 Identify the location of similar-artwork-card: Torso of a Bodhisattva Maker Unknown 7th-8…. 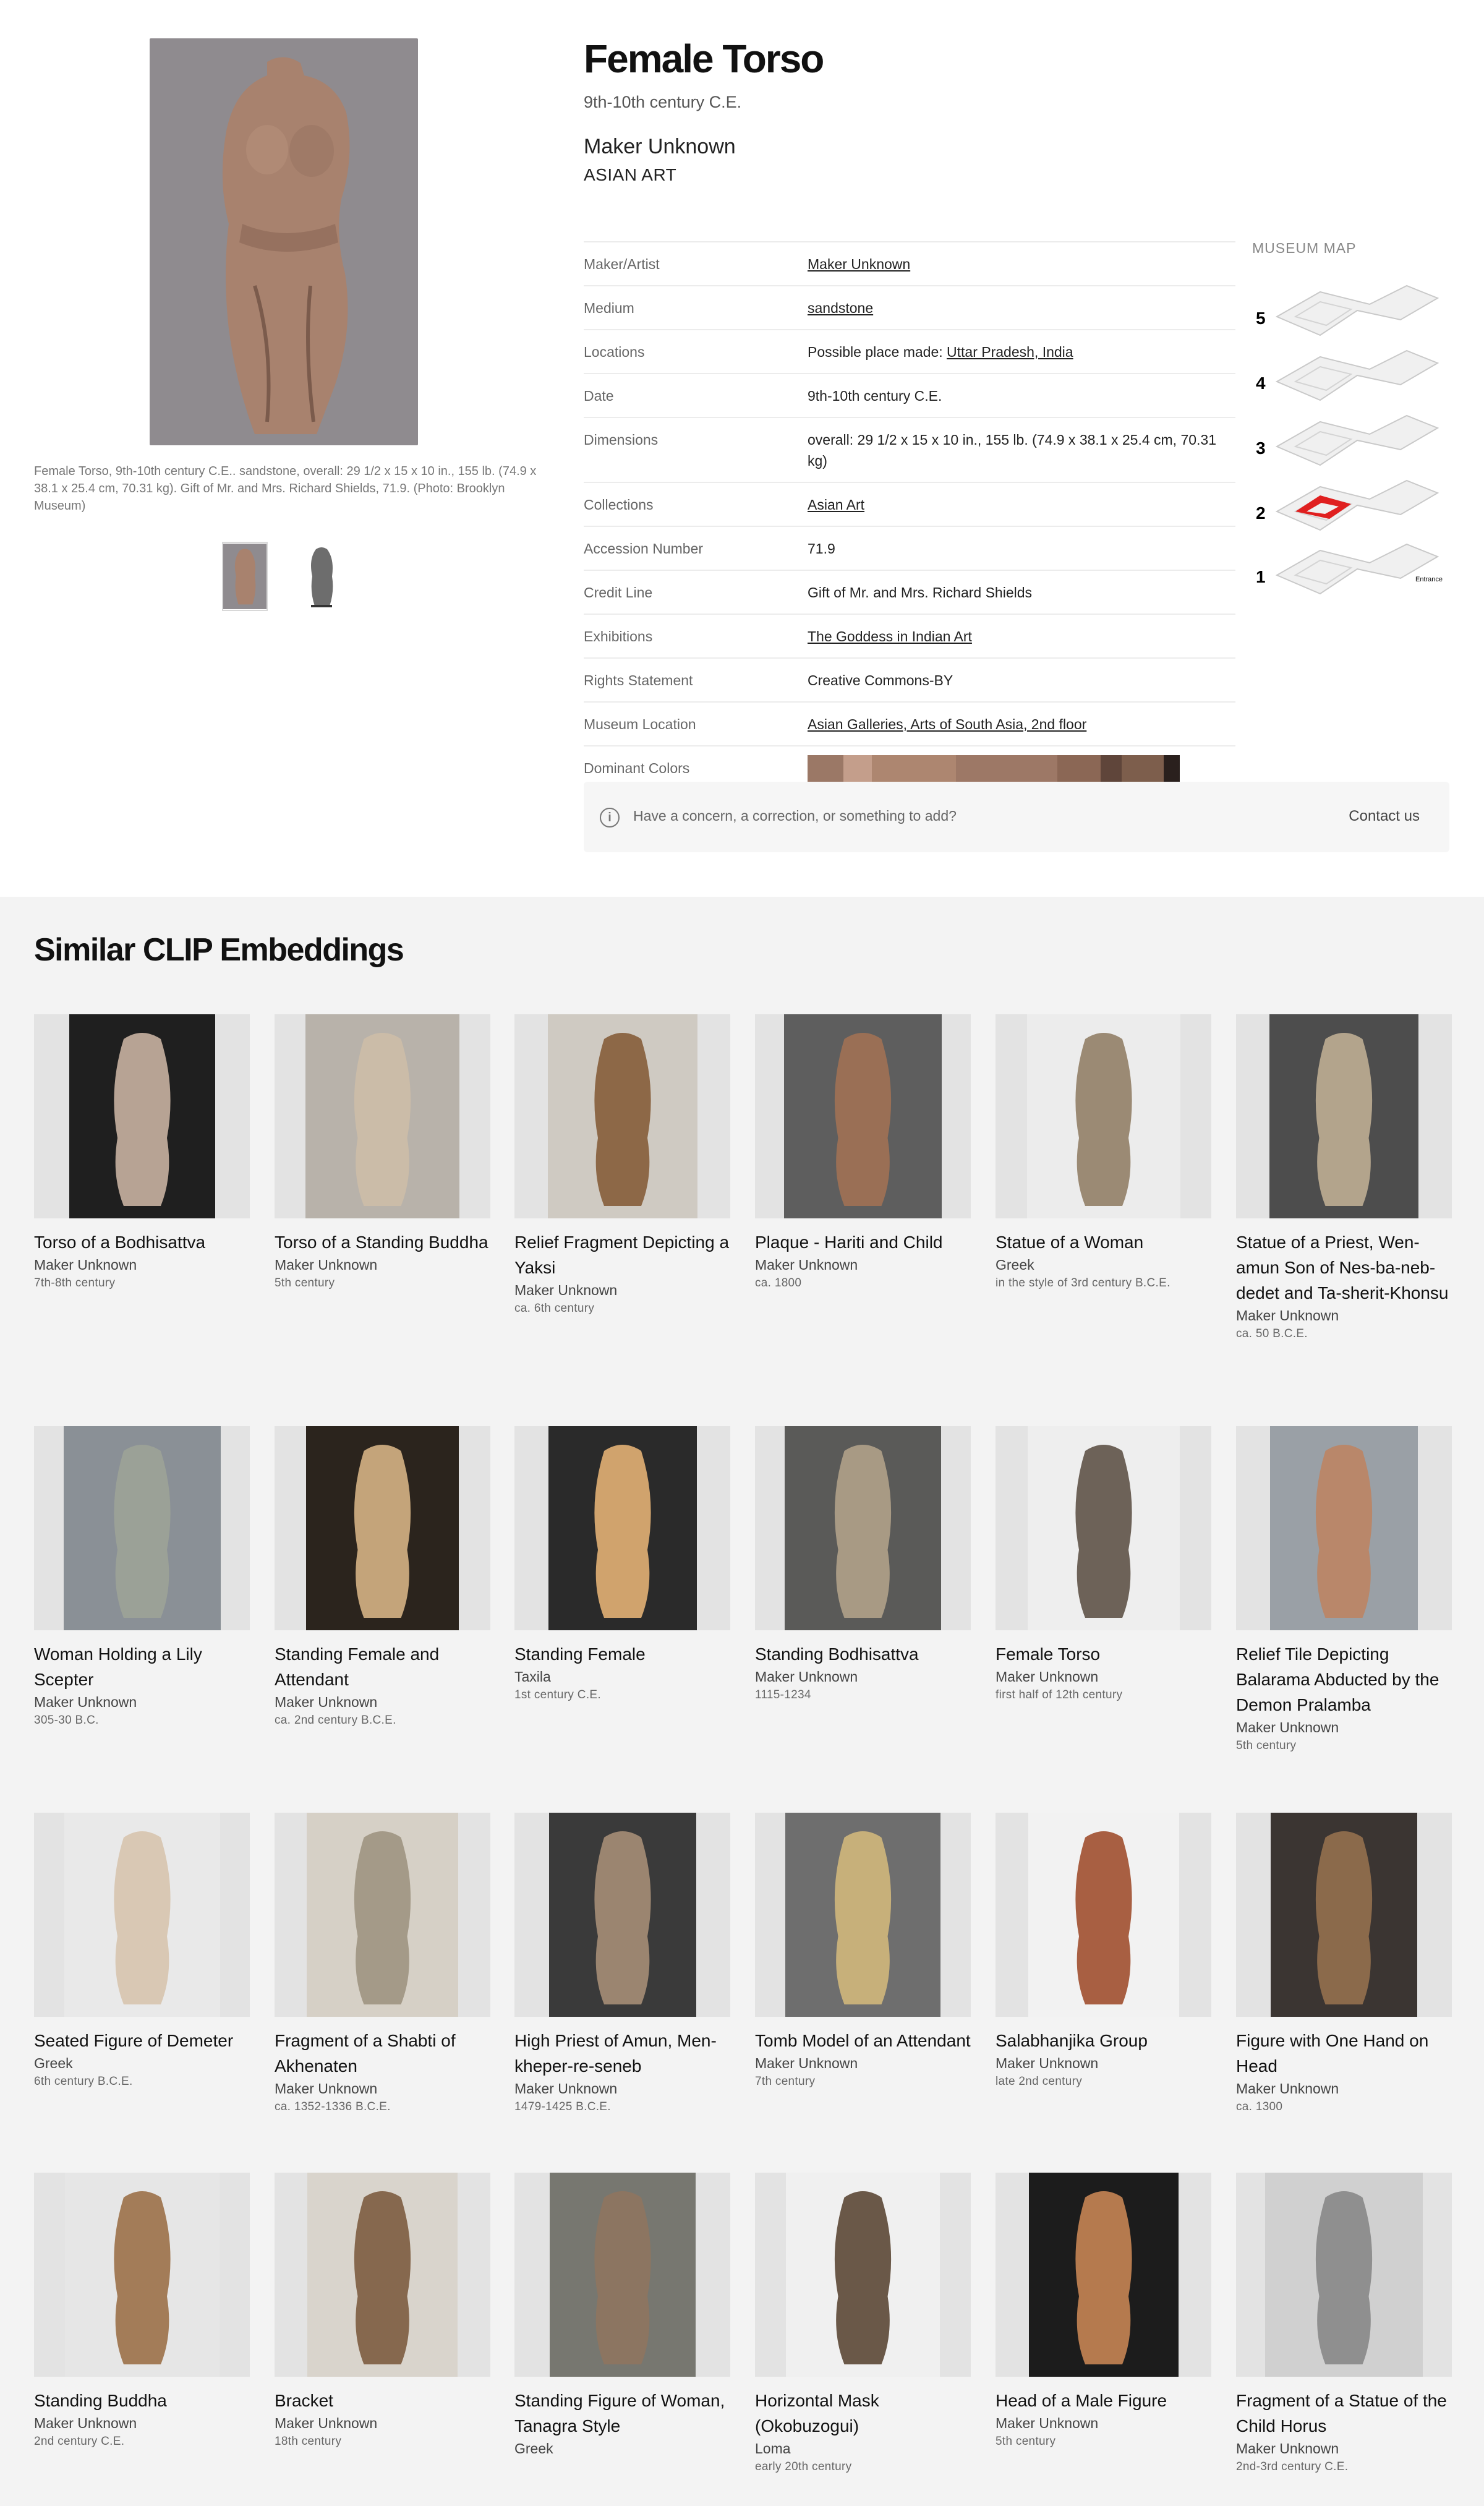
(142, 1152).